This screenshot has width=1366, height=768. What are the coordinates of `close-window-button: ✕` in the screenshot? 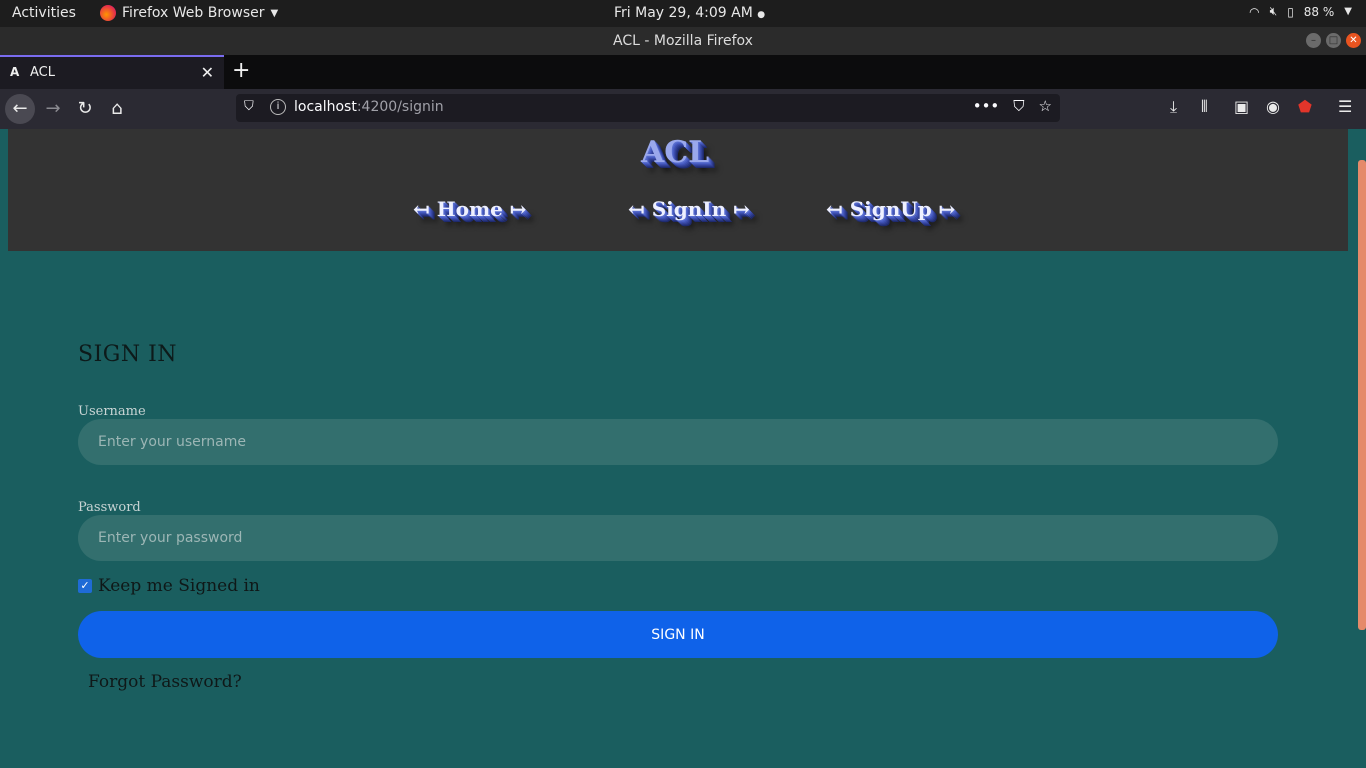 It's located at (1353, 40).